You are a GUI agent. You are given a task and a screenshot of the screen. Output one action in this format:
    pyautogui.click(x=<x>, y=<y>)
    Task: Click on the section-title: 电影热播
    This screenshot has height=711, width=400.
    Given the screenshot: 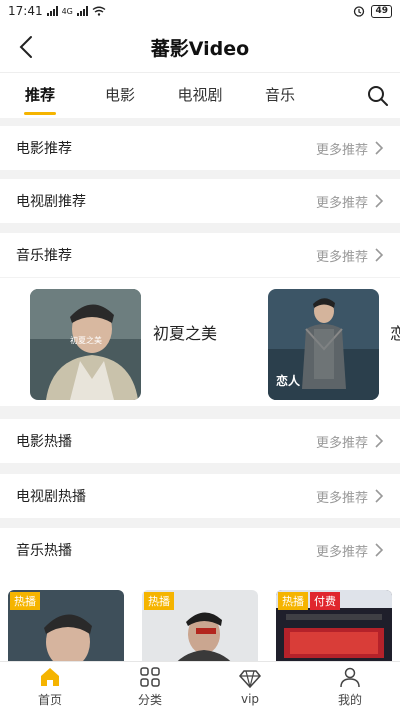 What is the action you would take?
    pyautogui.click(x=44, y=442)
    